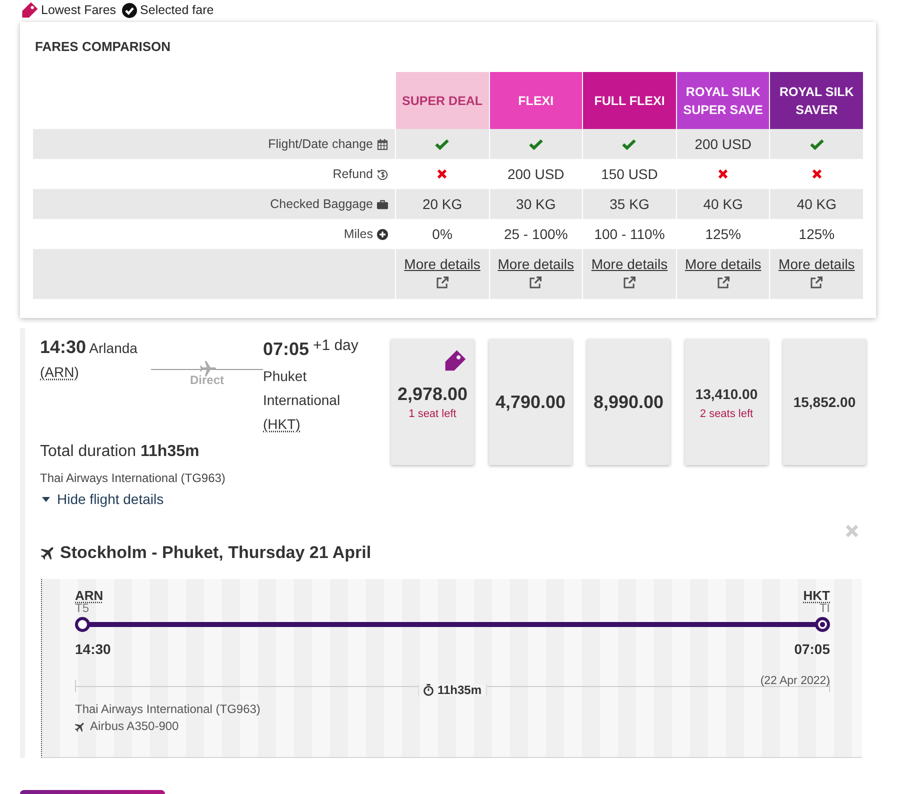  Describe the element at coordinates (629, 100) in the screenshot. I see `fare-column-header: FULL FLEXI` at that location.